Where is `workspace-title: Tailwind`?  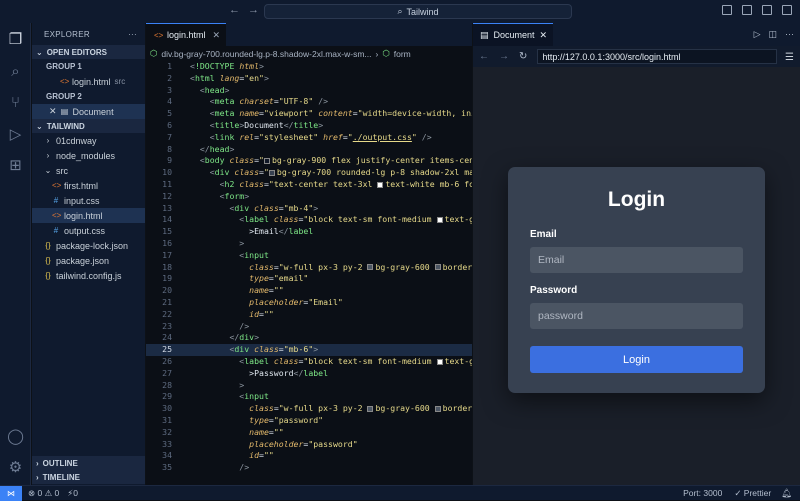 workspace-title: Tailwind is located at coordinates (422, 11).